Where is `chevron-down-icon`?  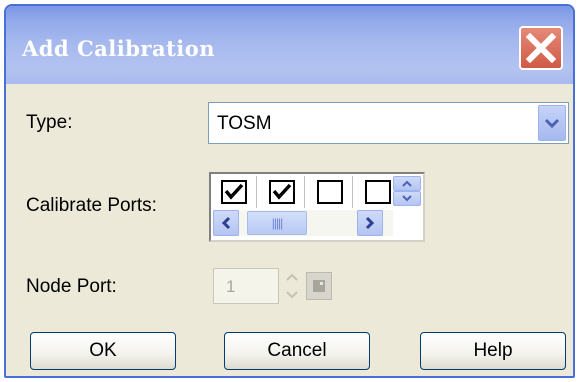 chevron-down-icon is located at coordinates (552, 123).